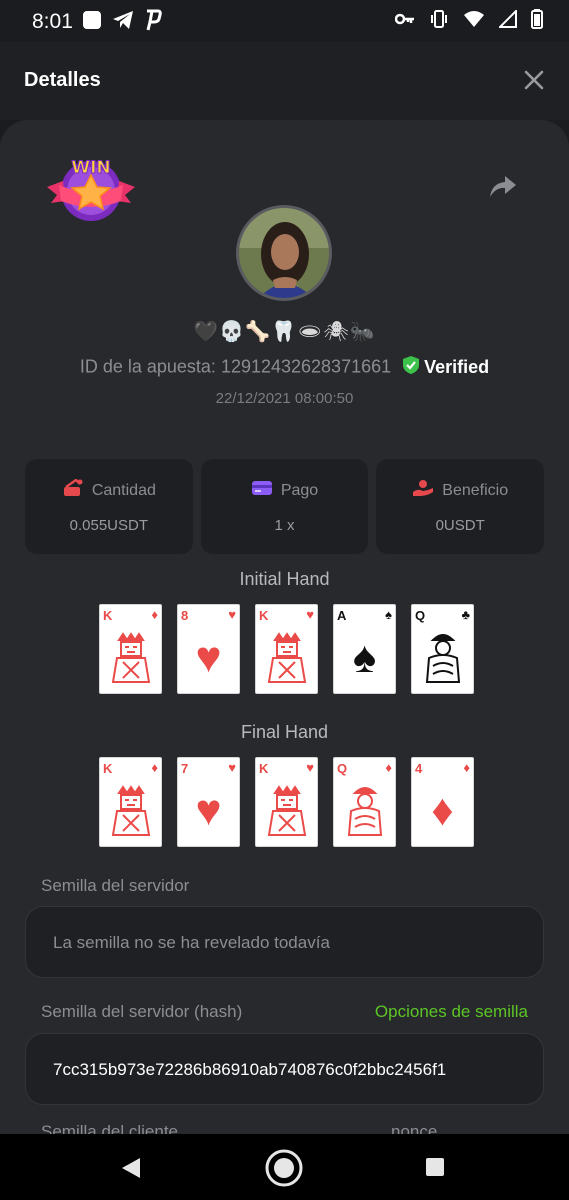 The width and height of the screenshot is (569, 1200). I want to click on final-hand-title: Final Hand, so click(284, 732).